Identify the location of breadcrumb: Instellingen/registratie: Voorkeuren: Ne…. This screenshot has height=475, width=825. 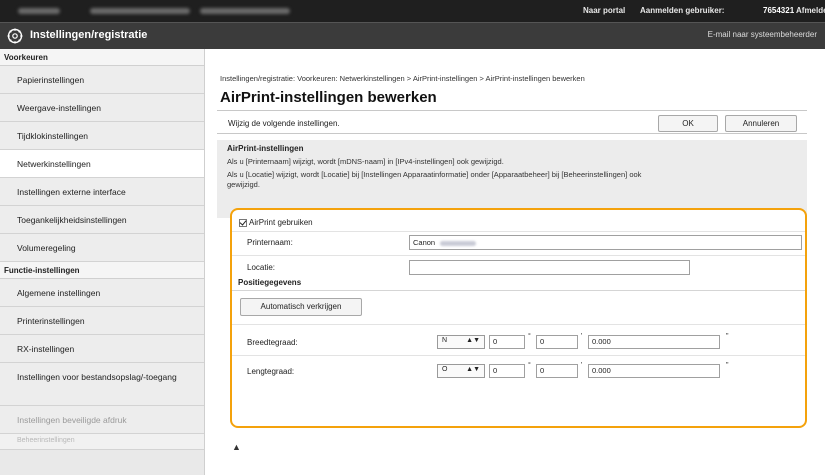
(402, 78).